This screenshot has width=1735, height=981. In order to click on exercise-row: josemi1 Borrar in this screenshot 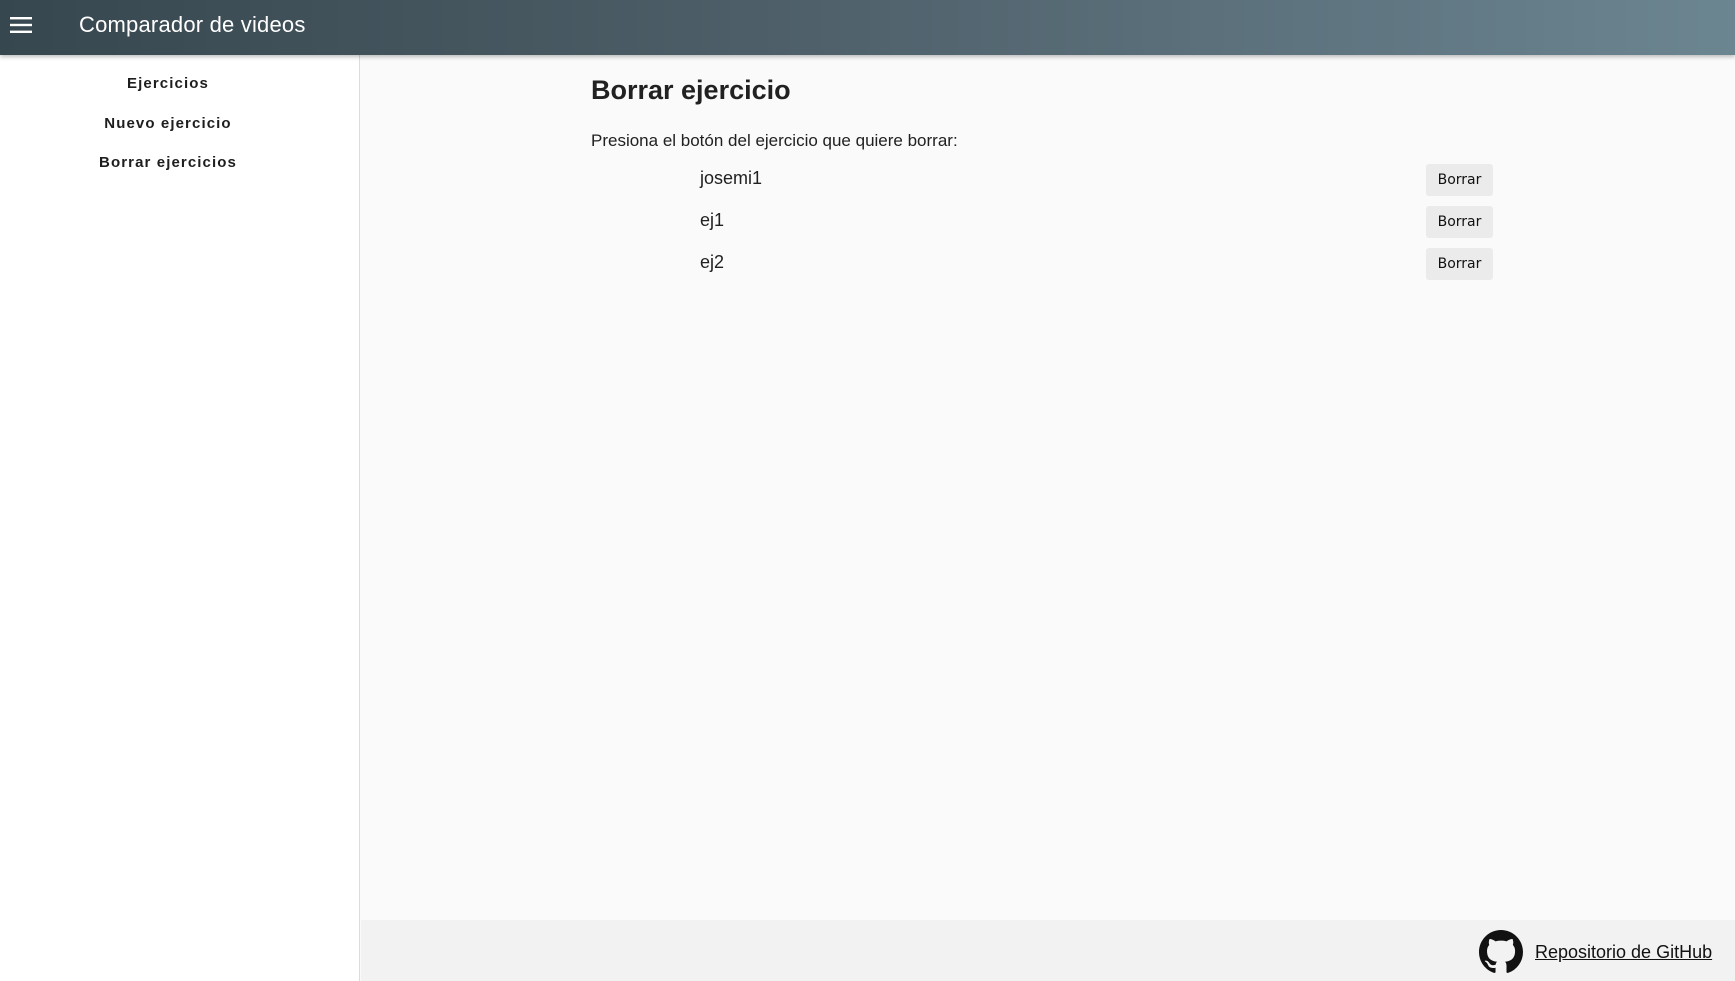, I will do `click(1096, 180)`.